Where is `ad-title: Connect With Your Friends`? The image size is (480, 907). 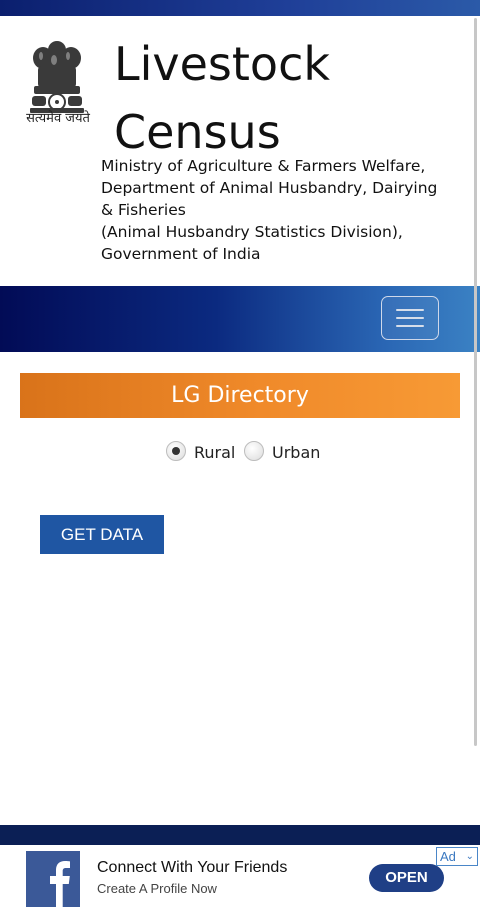
ad-title: Connect With Your Friends is located at coordinates (192, 868).